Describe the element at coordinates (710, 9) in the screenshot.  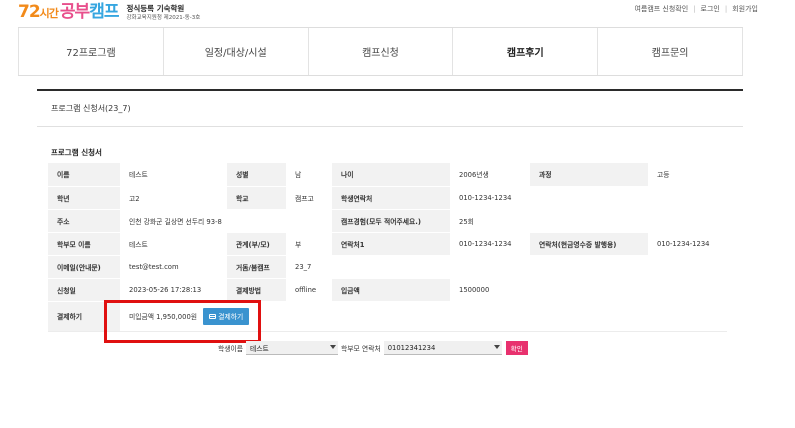
I see `link-login: 로그인` at that location.